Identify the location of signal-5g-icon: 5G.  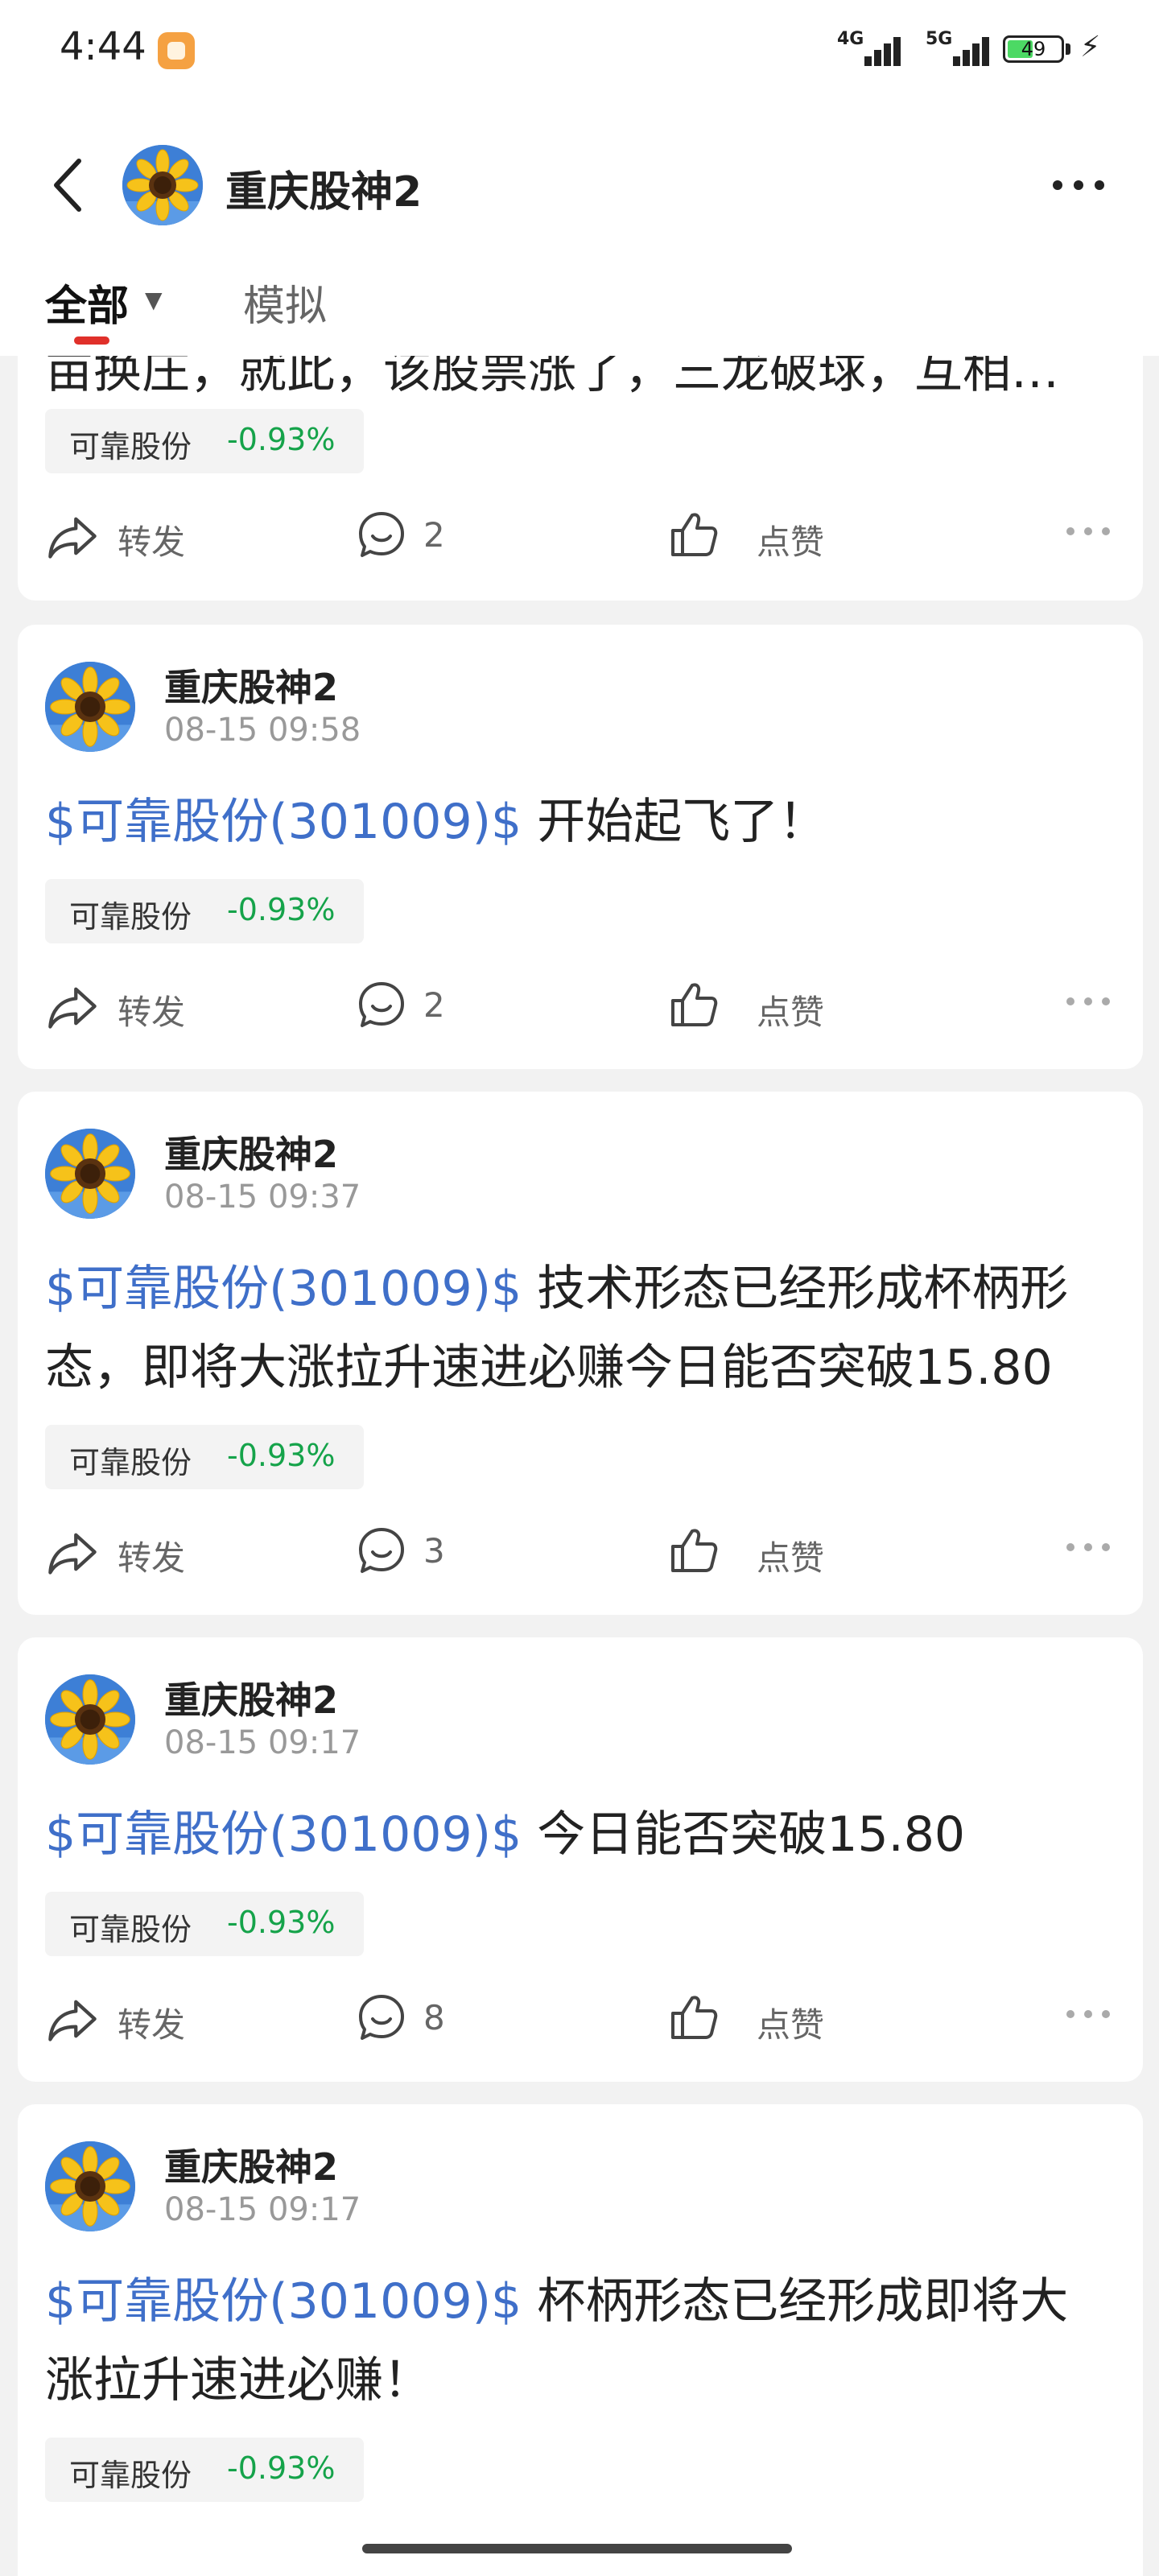
(958, 48).